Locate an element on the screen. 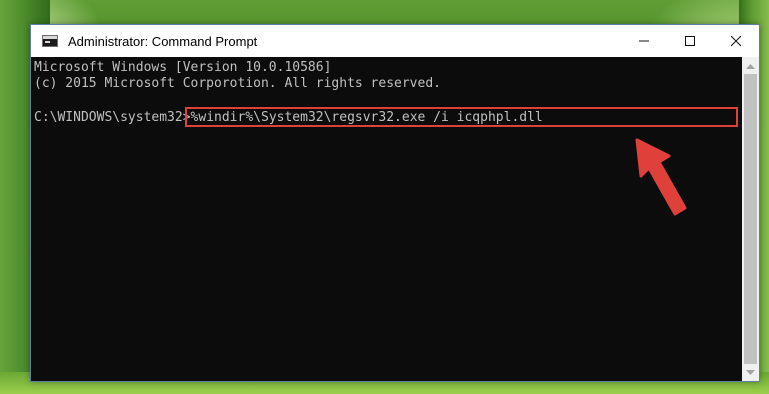 Image resolution: width=769 pixels, height=394 pixels. maximize-button is located at coordinates (690, 41).